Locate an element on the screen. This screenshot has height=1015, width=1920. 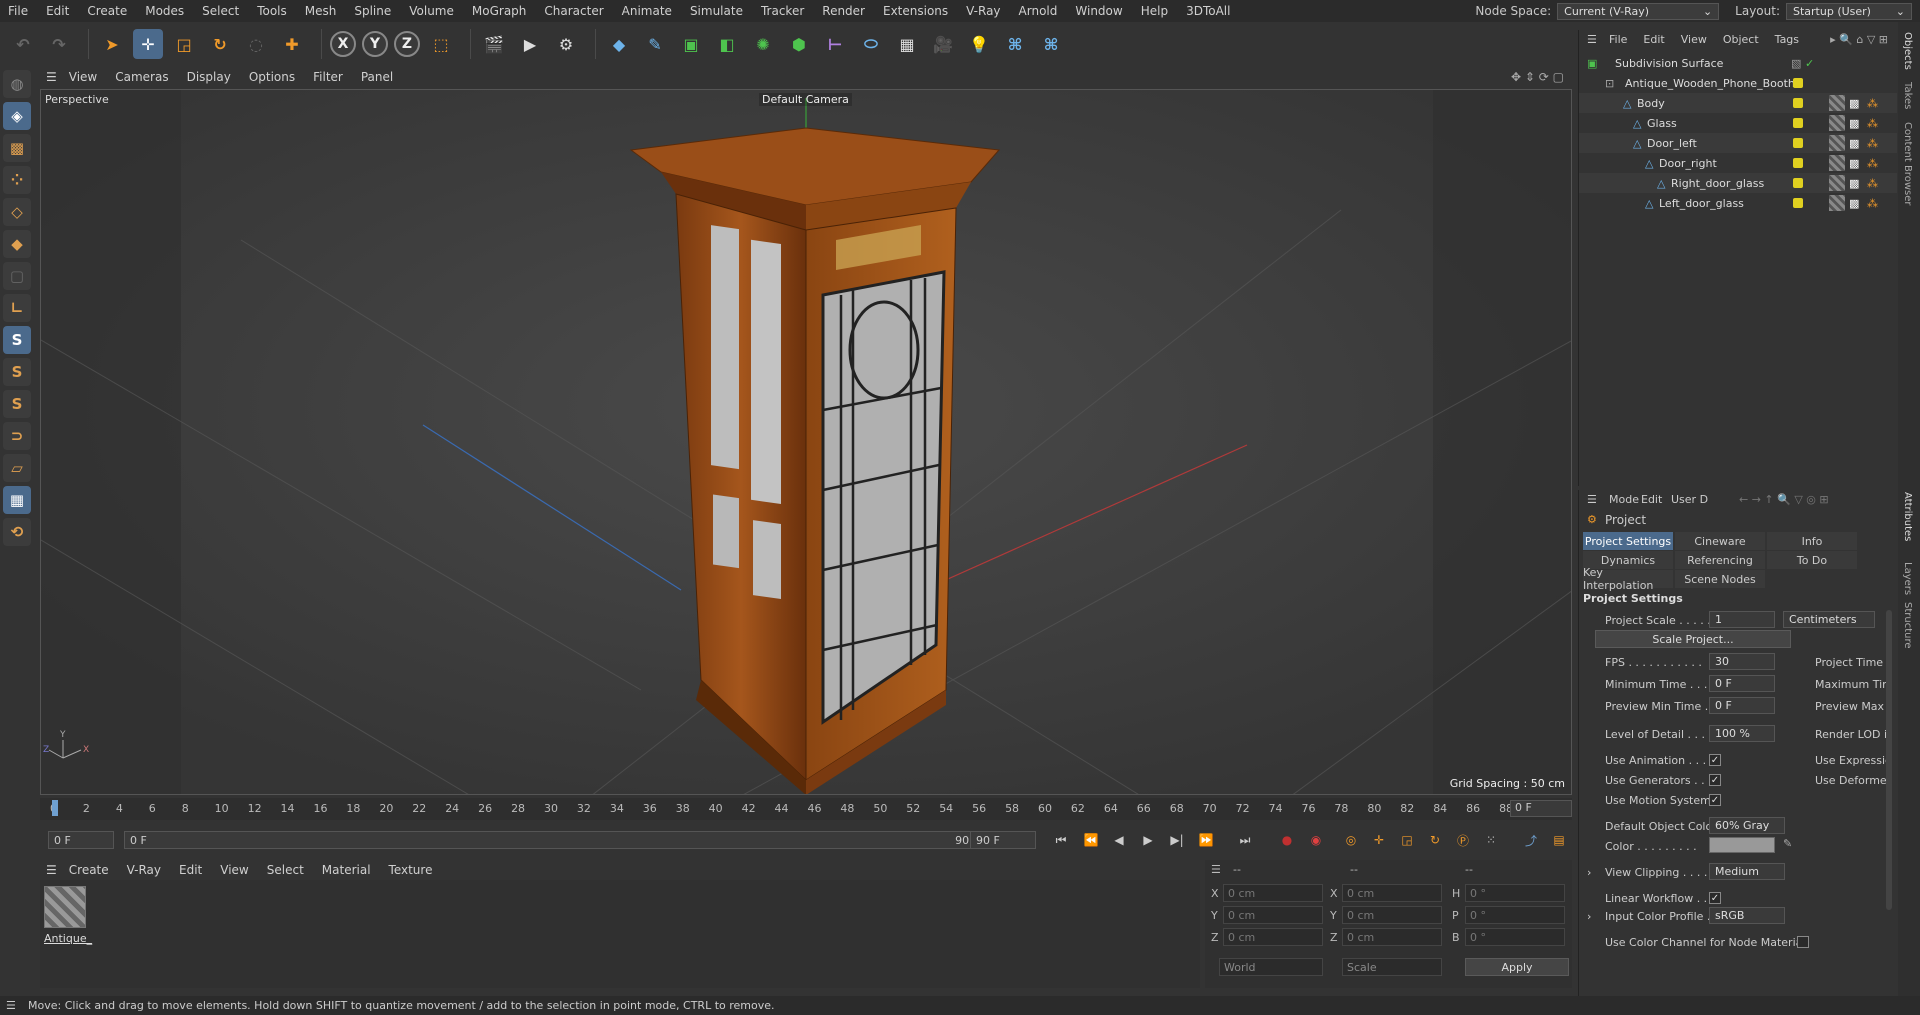
lock-workplane-icon: ⟲ is located at coordinates (17, 532).